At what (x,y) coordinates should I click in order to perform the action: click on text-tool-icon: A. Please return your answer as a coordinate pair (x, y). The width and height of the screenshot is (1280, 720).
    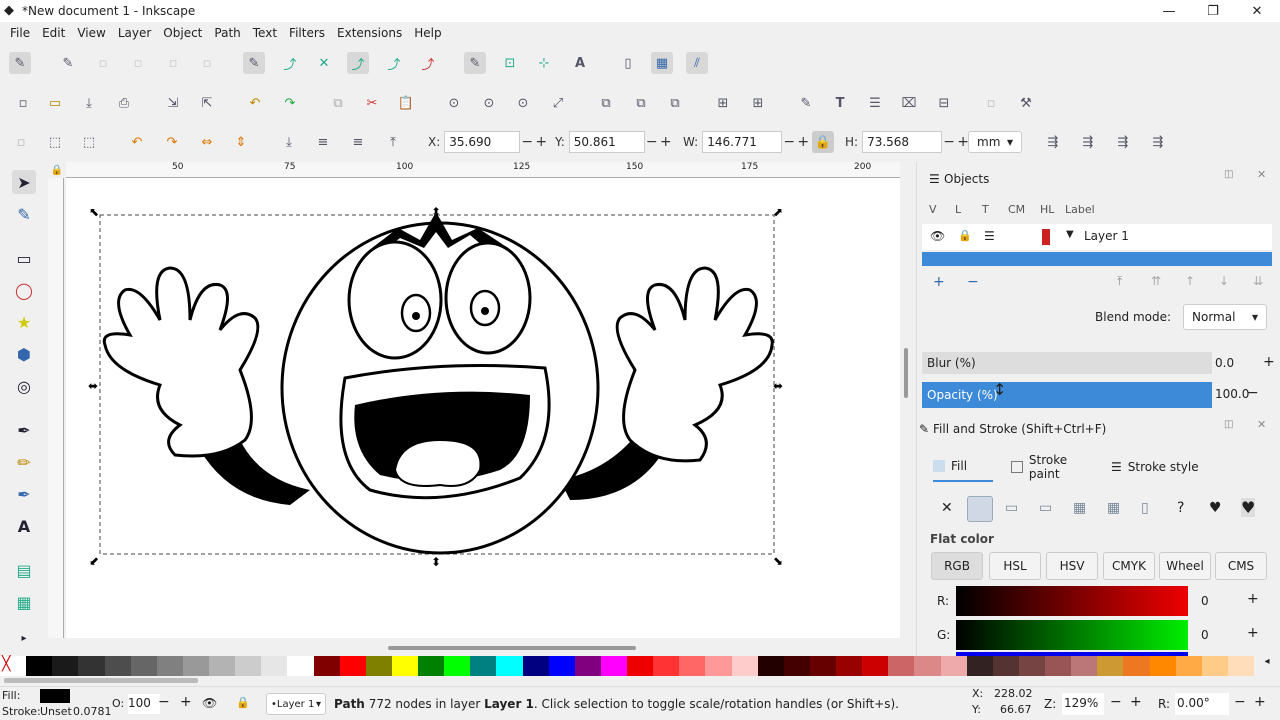
    Looking at the image, I should click on (24, 526).